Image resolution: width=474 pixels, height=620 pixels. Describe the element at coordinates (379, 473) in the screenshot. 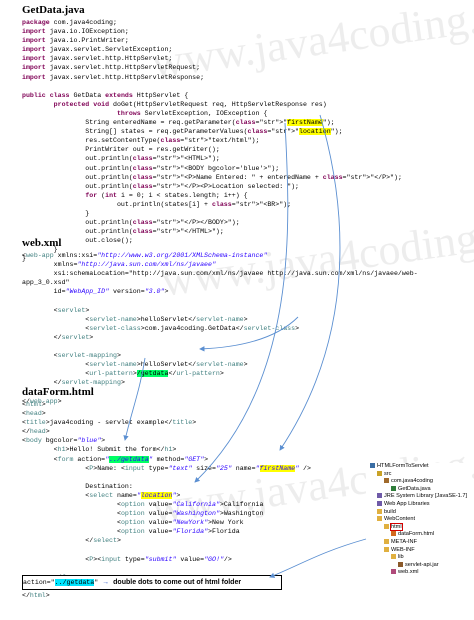

I see `source-folder-icon` at that location.